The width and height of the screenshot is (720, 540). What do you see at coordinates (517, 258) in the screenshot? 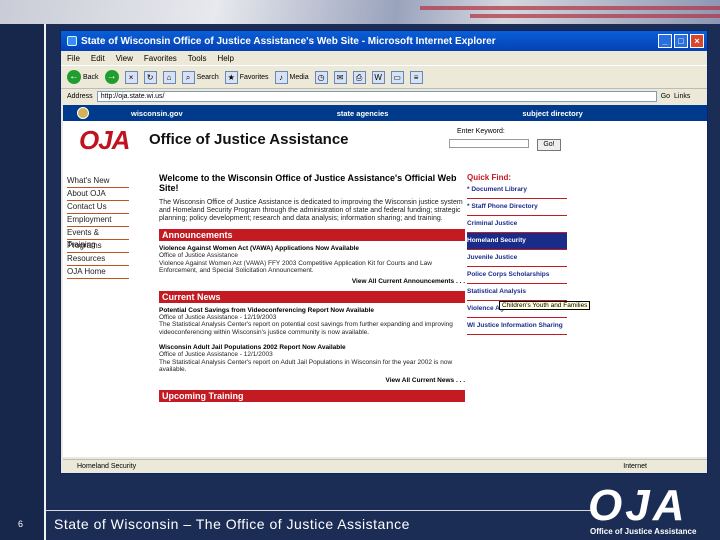
I see `quick-find-item: Juvenile Justice` at bounding box center [517, 258].